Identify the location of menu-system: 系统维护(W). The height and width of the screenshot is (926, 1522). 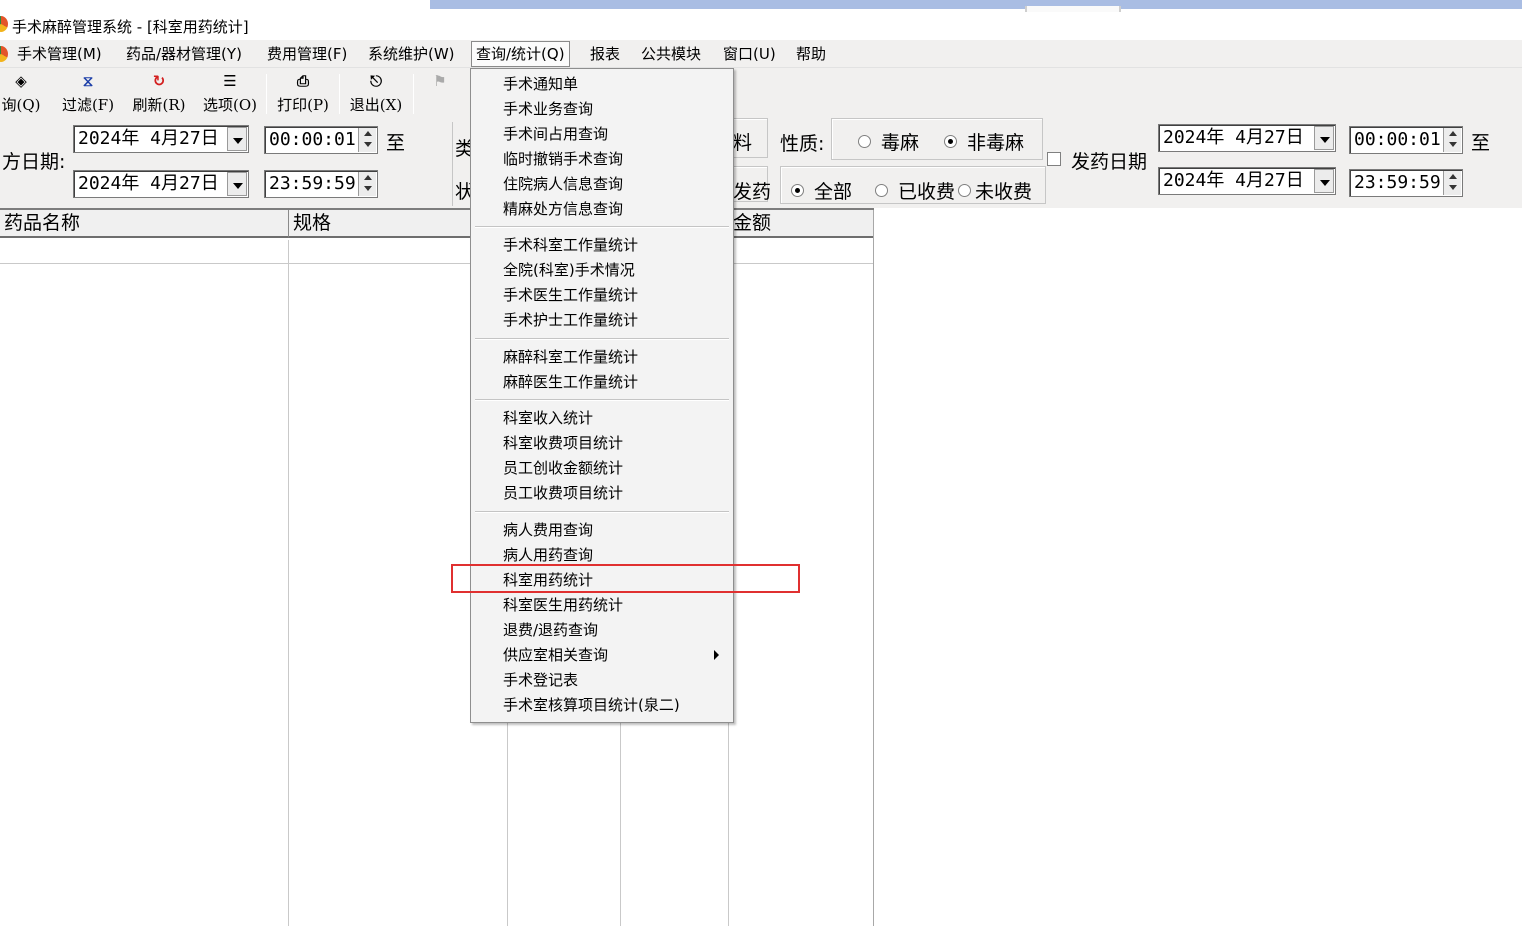
(411, 54).